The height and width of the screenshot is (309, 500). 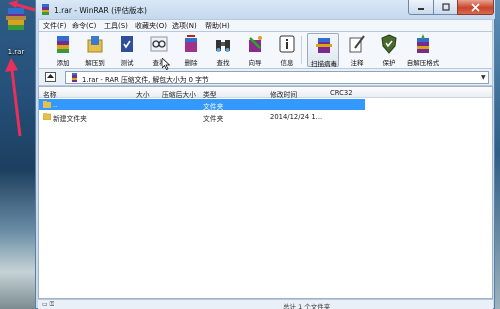 I want to click on path-text: 1.rar - RAR 压缩文件, 解包大小为 0 字节, so click(x=145, y=80).